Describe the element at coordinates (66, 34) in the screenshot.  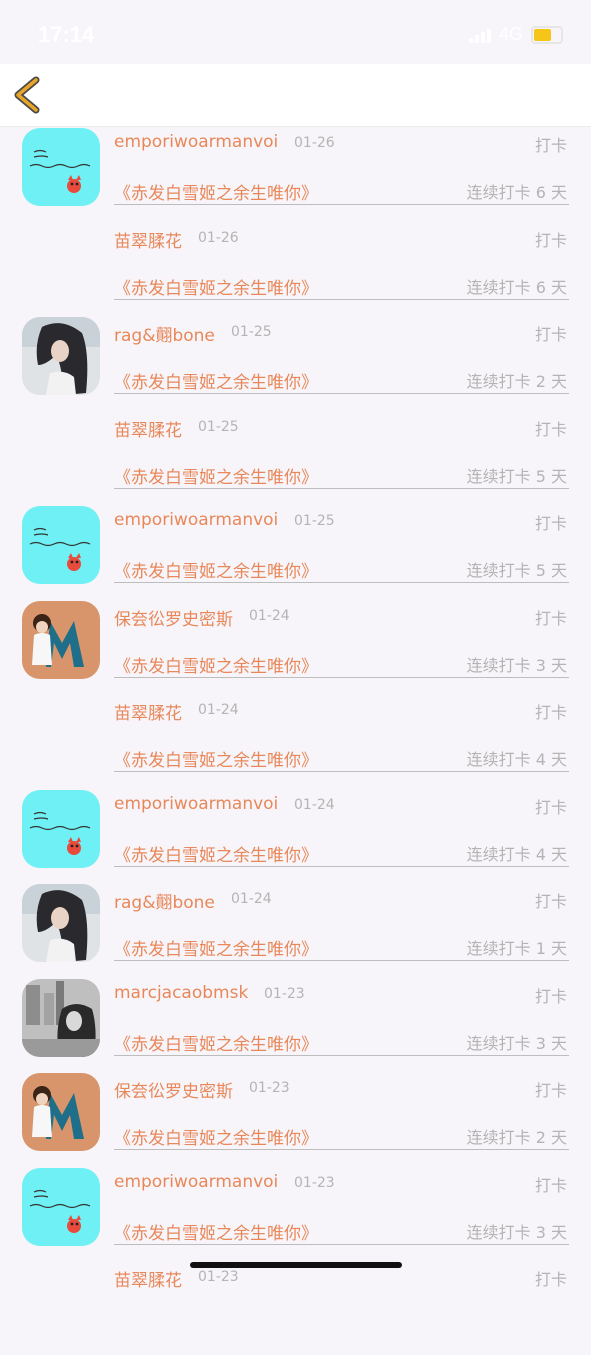
I see `status-time: 17:14` at that location.